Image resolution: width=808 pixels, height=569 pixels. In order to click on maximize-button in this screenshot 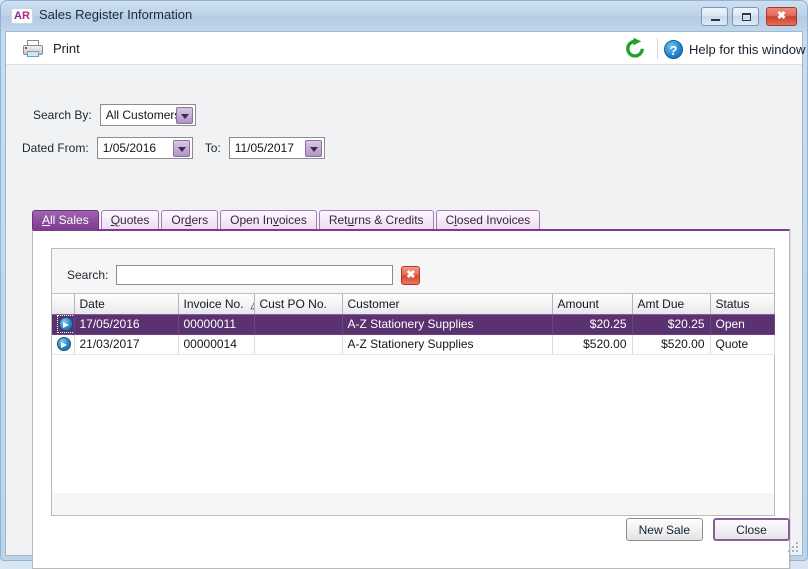, I will do `click(745, 16)`.